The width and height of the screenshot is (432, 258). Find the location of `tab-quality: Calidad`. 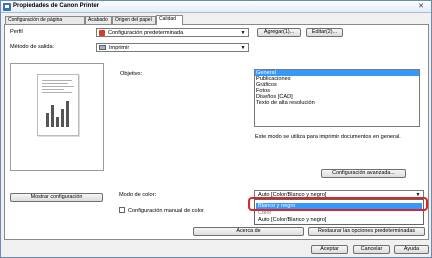

tab-quality: Calidad is located at coordinates (169, 20).